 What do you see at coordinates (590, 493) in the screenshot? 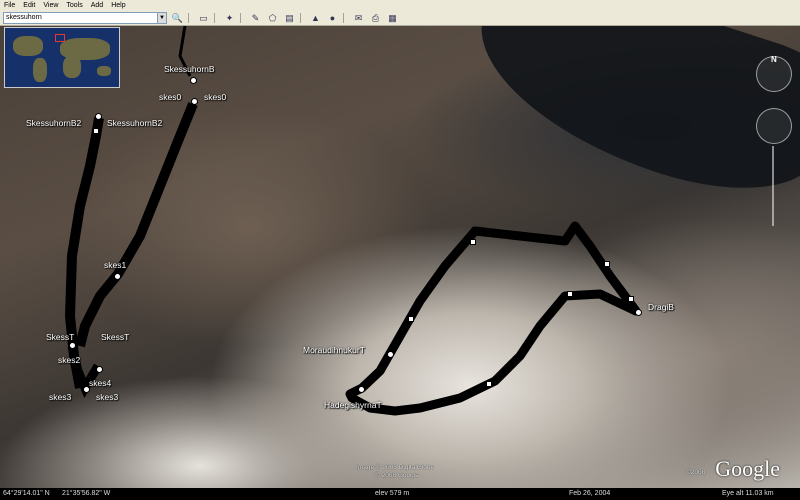
I see `status-imagery-date: Feb 26, 2004` at bounding box center [590, 493].